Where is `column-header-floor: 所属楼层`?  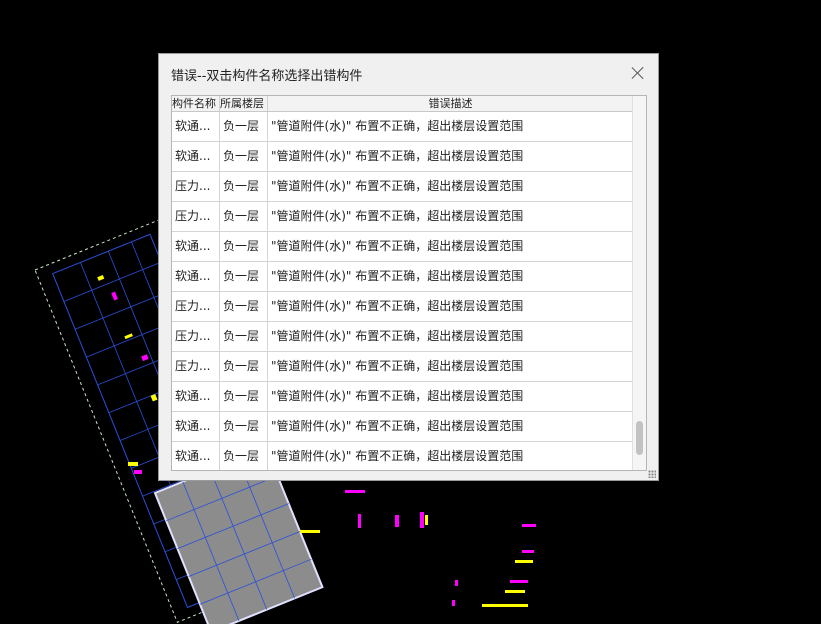 column-header-floor: 所属楼层 is located at coordinates (244, 103).